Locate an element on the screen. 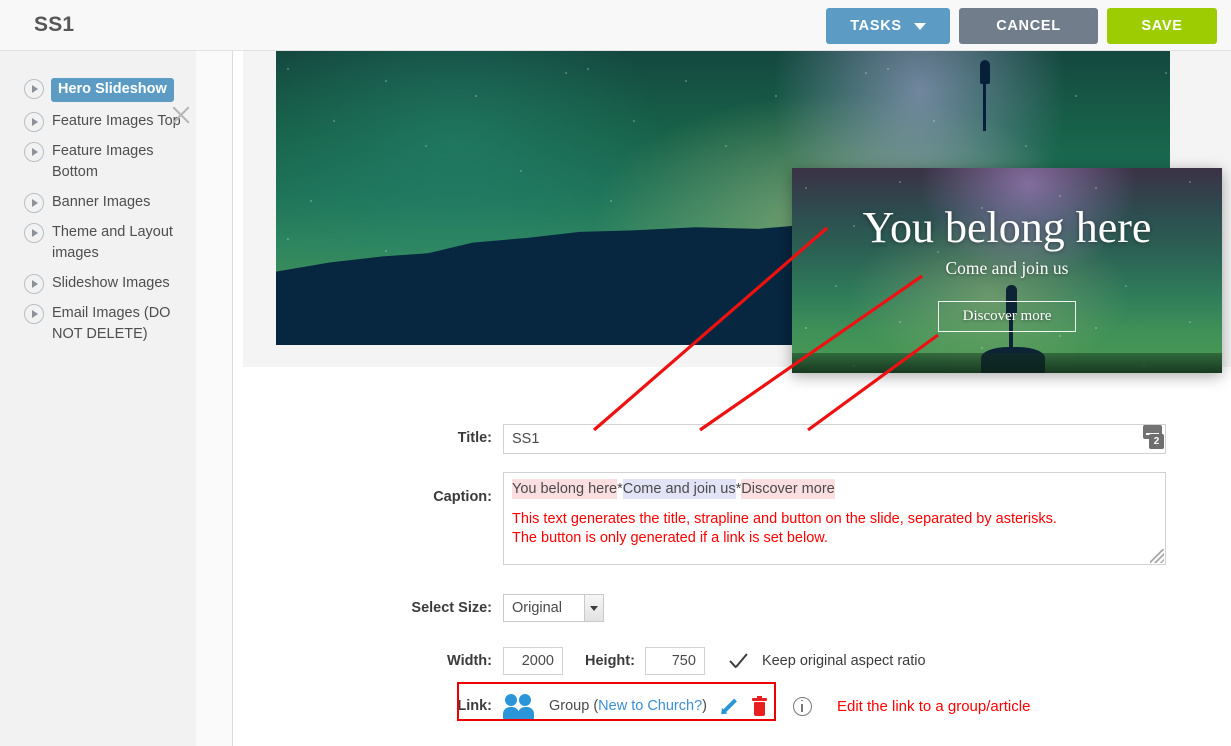 This screenshot has height=746, width=1231. sidebar-item-6: Email Images (DO NOT DELETE) is located at coordinates (106, 324).